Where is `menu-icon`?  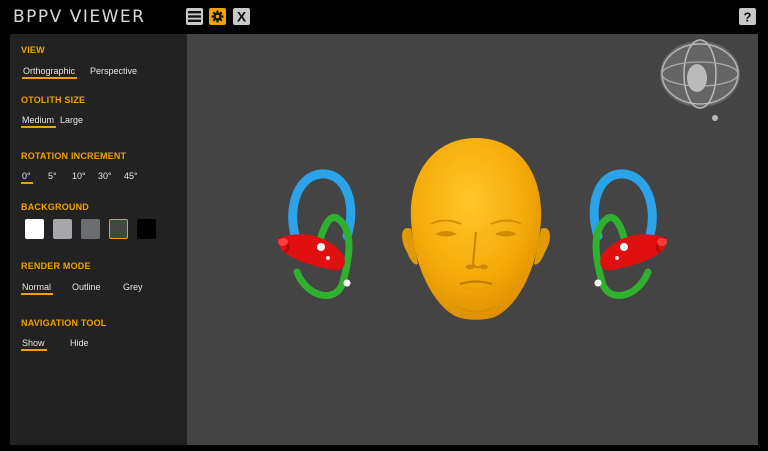 menu-icon is located at coordinates (194, 16).